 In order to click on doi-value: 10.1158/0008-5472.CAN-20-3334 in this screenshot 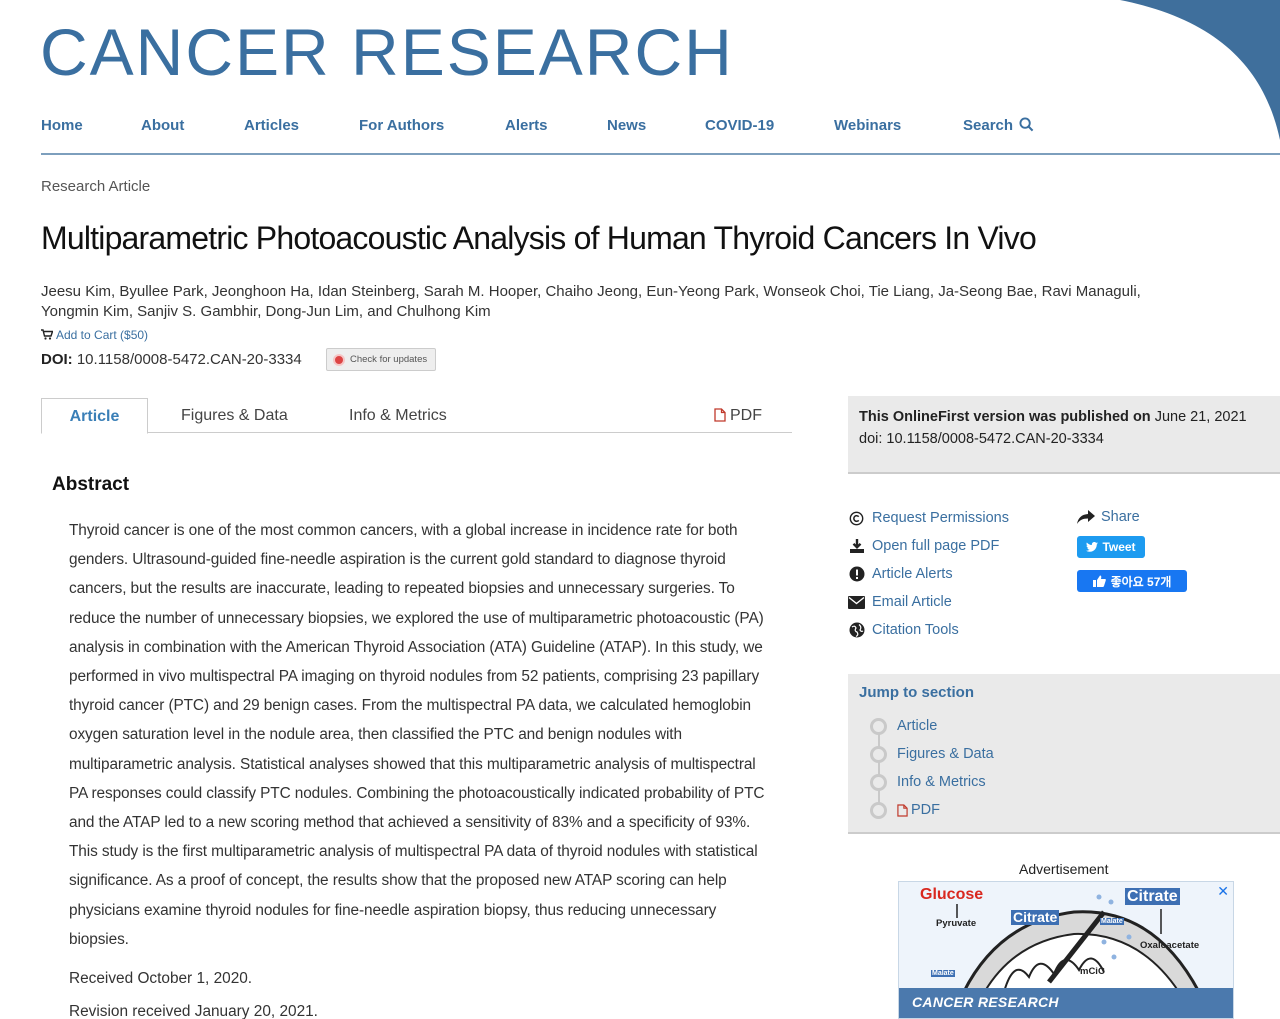, I will do `click(189, 359)`.